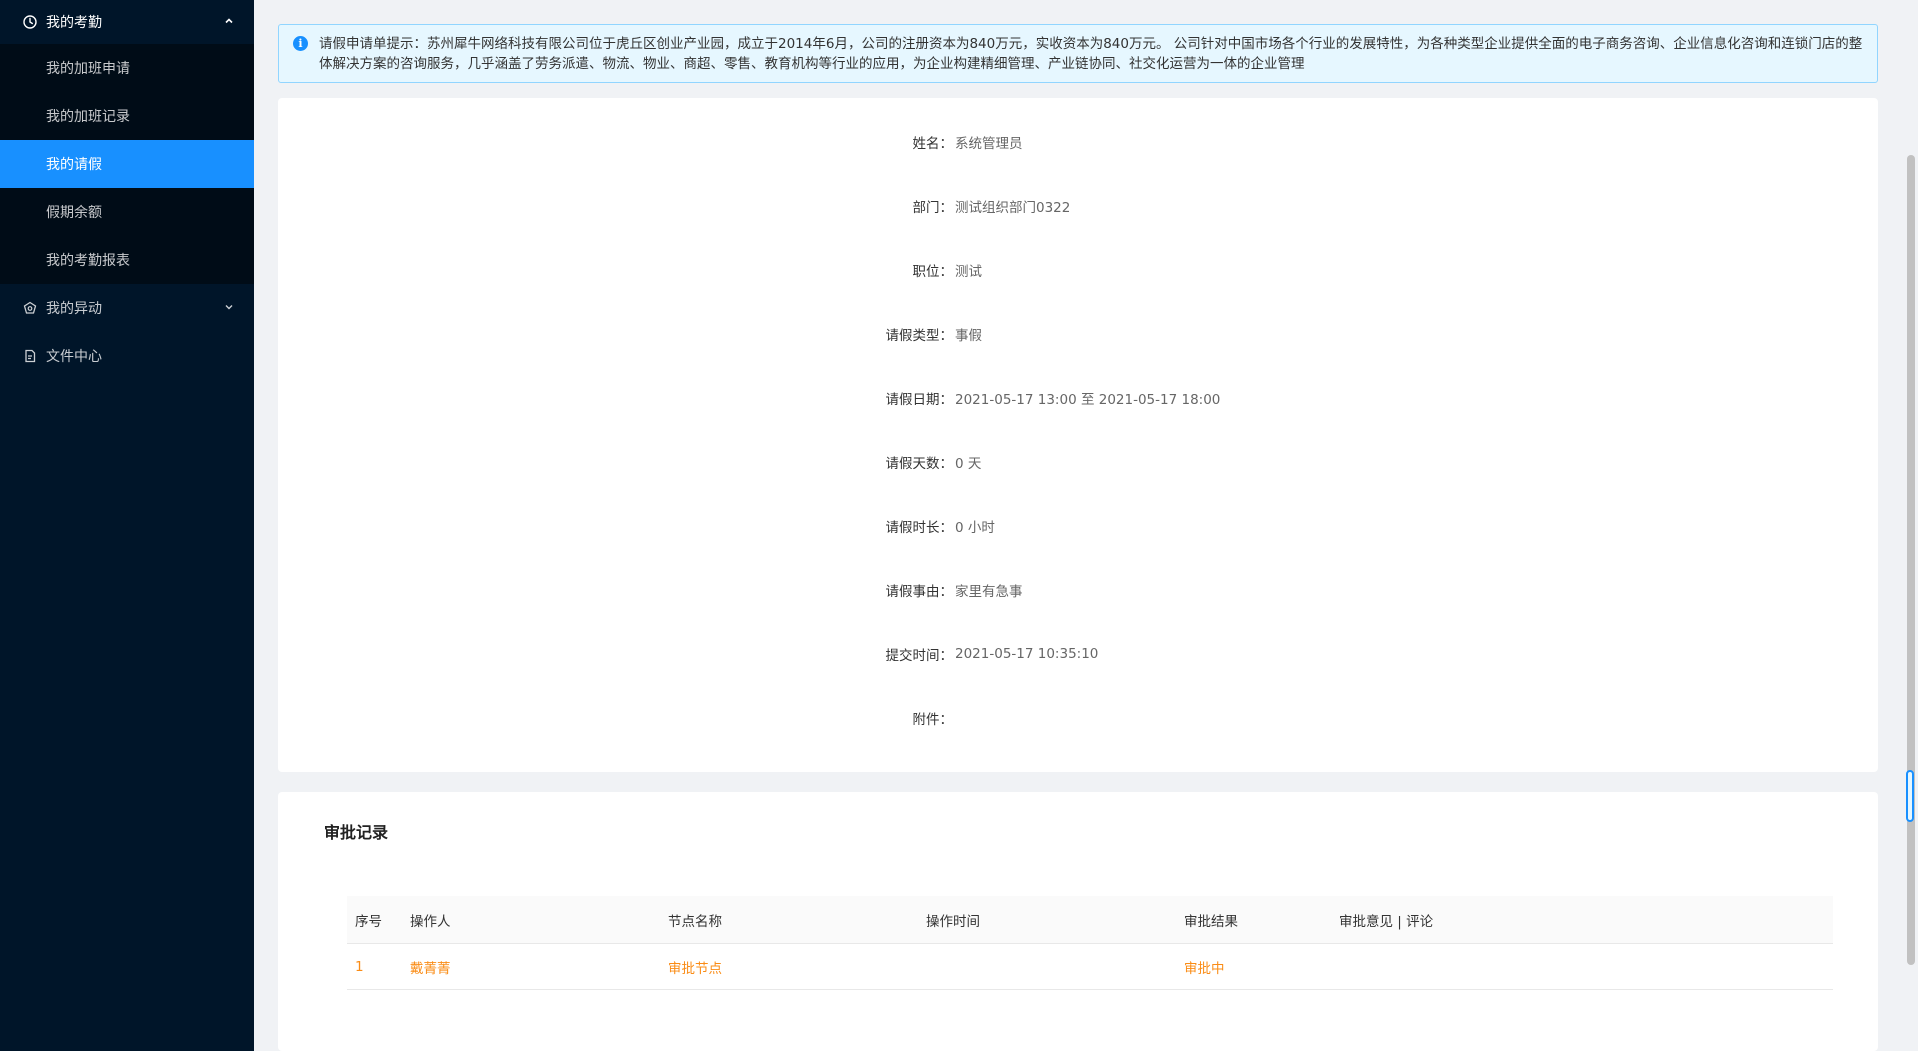 The height and width of the screenshot is (1051, 1918). What do you see at coordinates (1078, 334) in the screenshot?
I see `detail-row-leave-type: 请假类型： 事假` at bounding box center [1078, 334].